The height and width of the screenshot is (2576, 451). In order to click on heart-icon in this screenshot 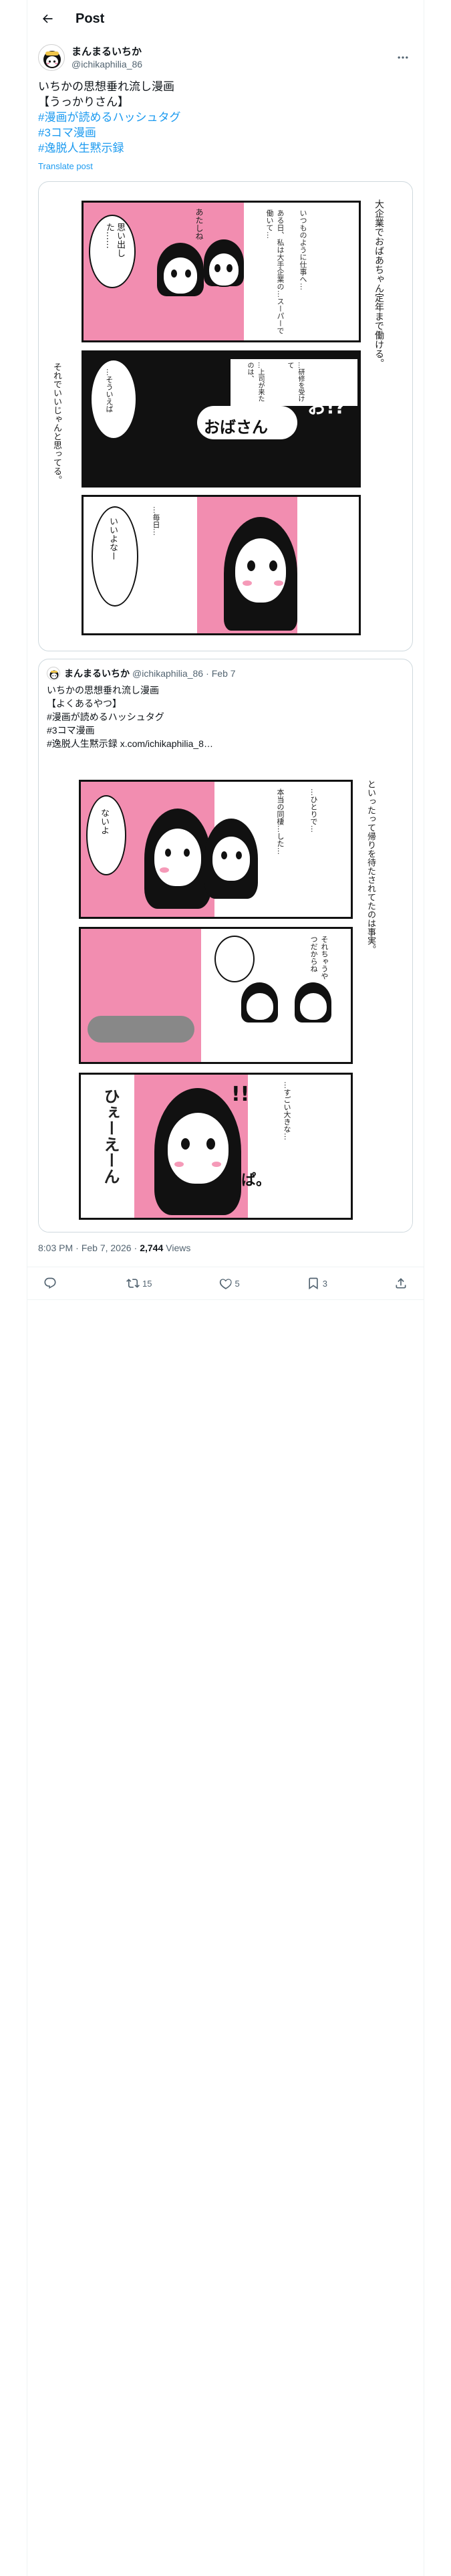, I will do `click(225, 1284)`.